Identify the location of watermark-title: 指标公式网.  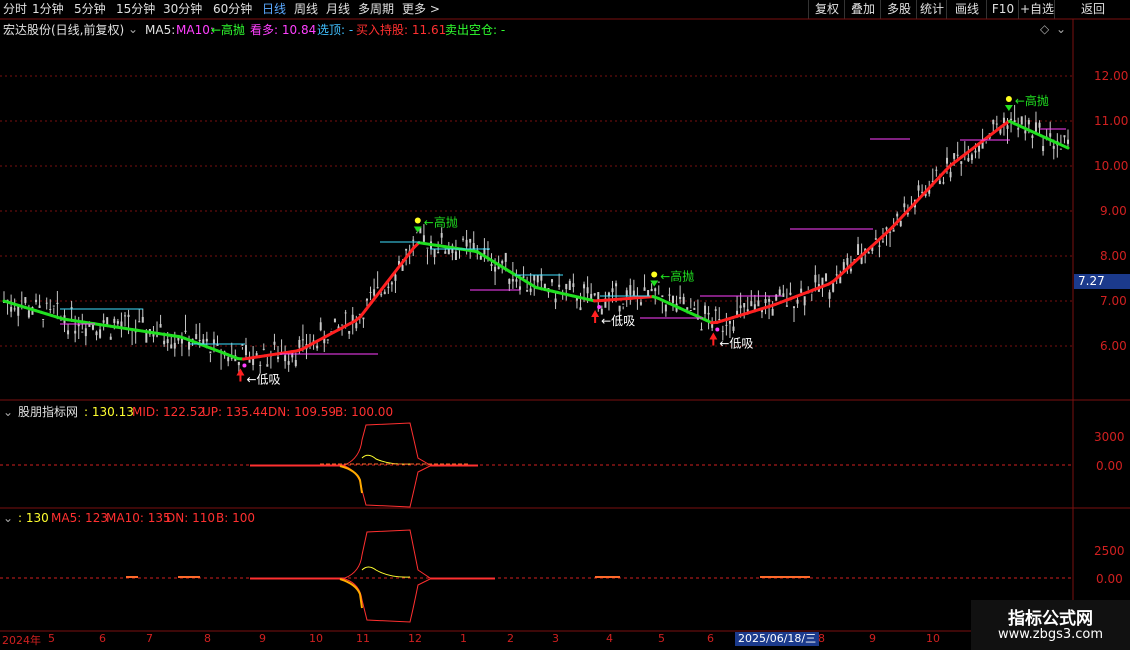
(1050, 619).